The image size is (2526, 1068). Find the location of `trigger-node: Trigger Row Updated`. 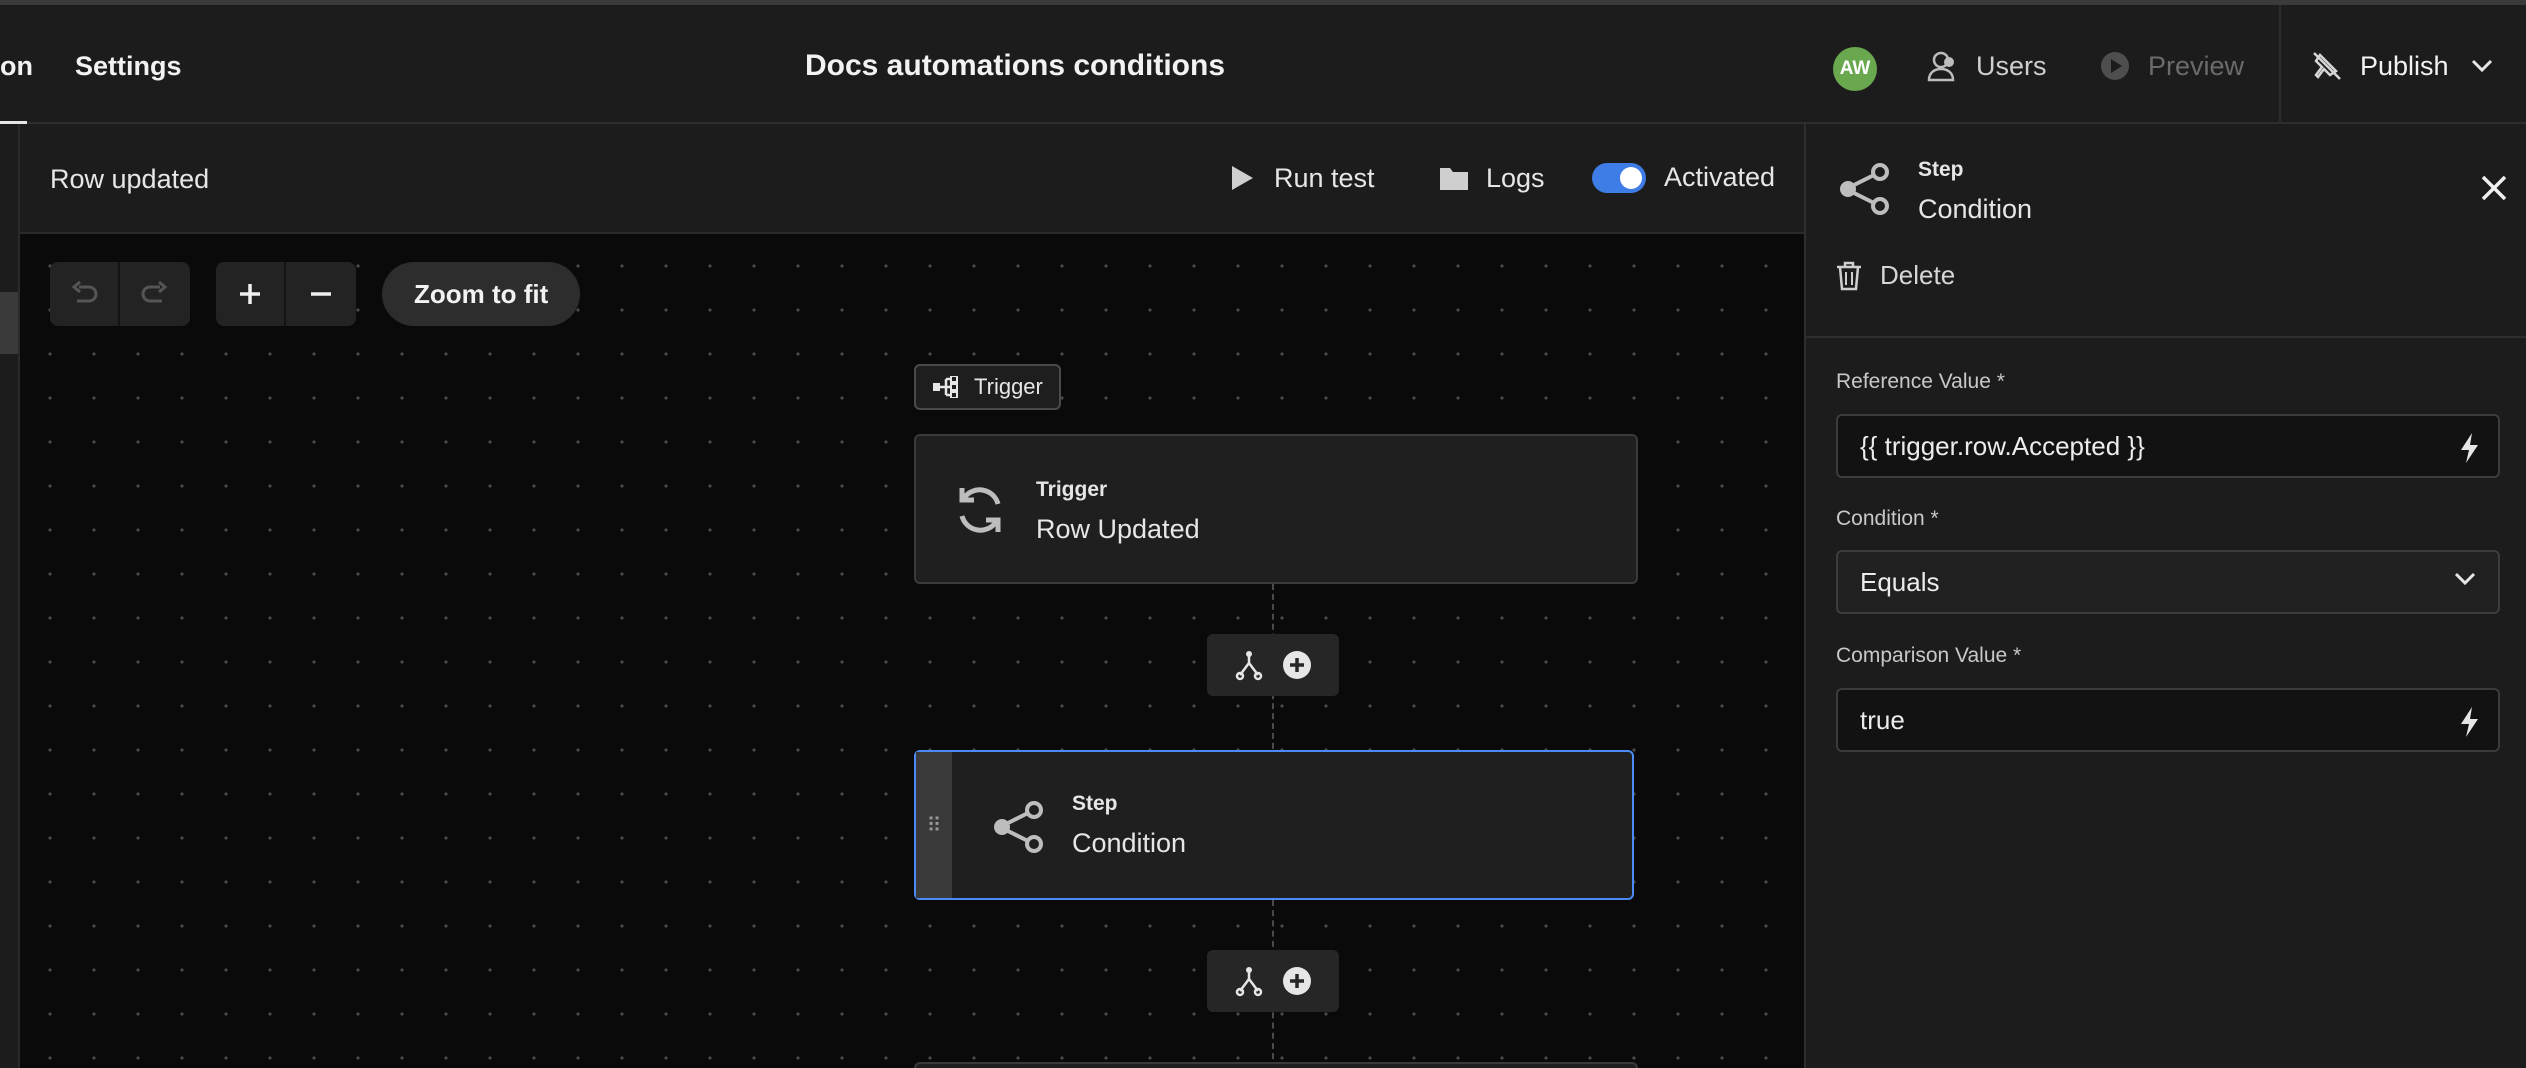

trigger-node: Trigger Row Updated is located at coordinates (1276, 509).